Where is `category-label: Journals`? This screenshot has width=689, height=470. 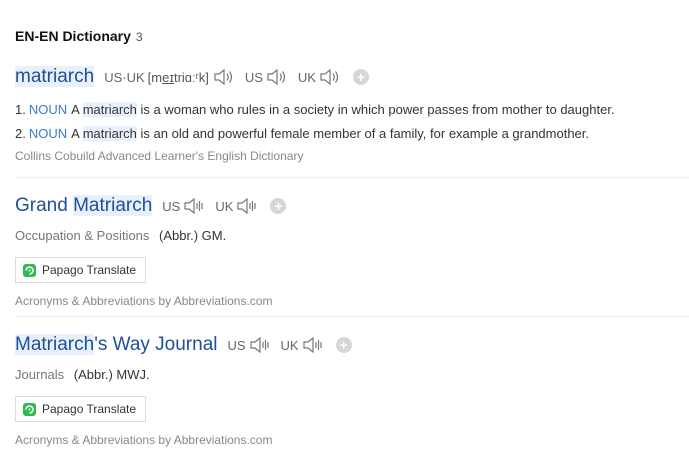 category-label: Journals is located at coordinates (40, 374).